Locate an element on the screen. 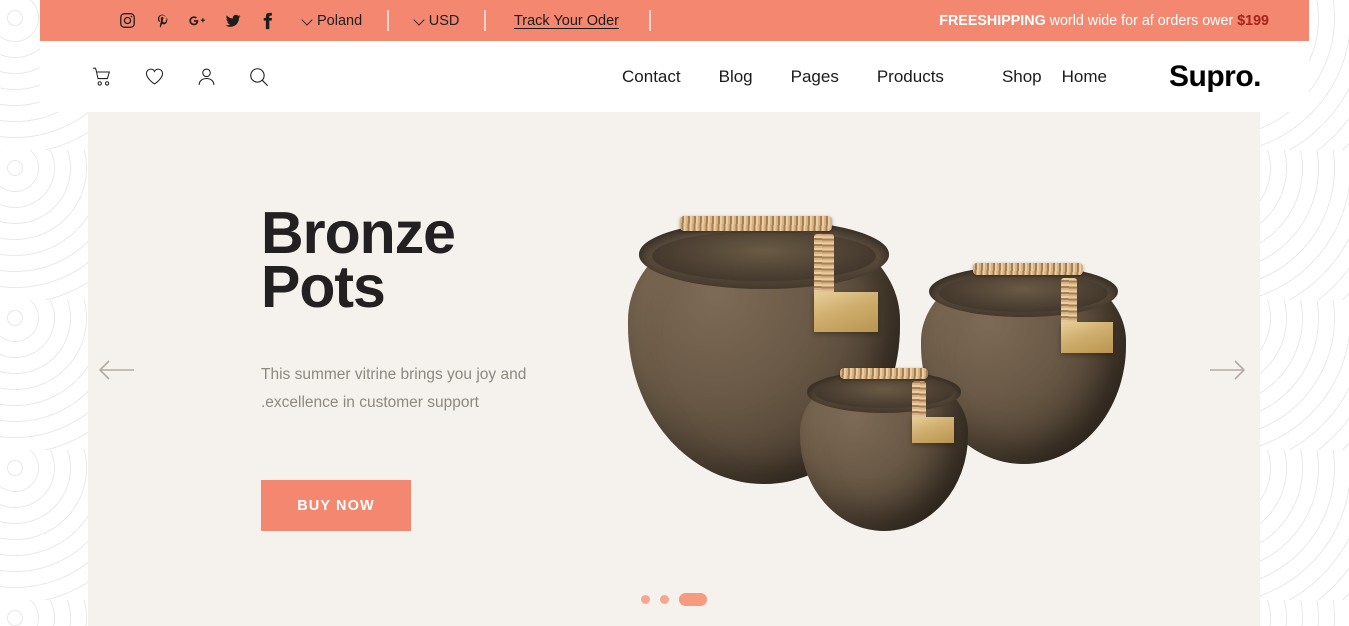 The width and height of the screenshot is (1349, 626). buy-now-button: BUY NOW is located at coordinates (336, 505).